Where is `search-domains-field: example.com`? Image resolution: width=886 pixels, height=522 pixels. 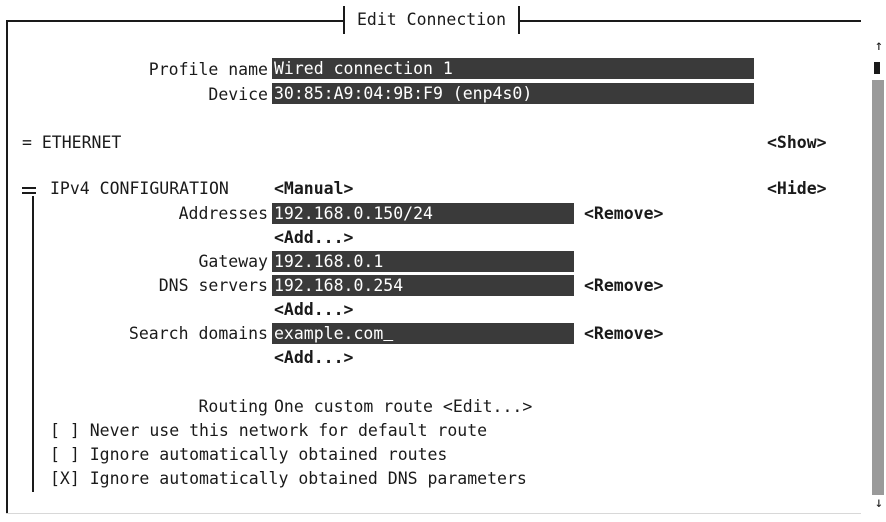 search-domains-field: example.com is located at coordinates (423, 333).